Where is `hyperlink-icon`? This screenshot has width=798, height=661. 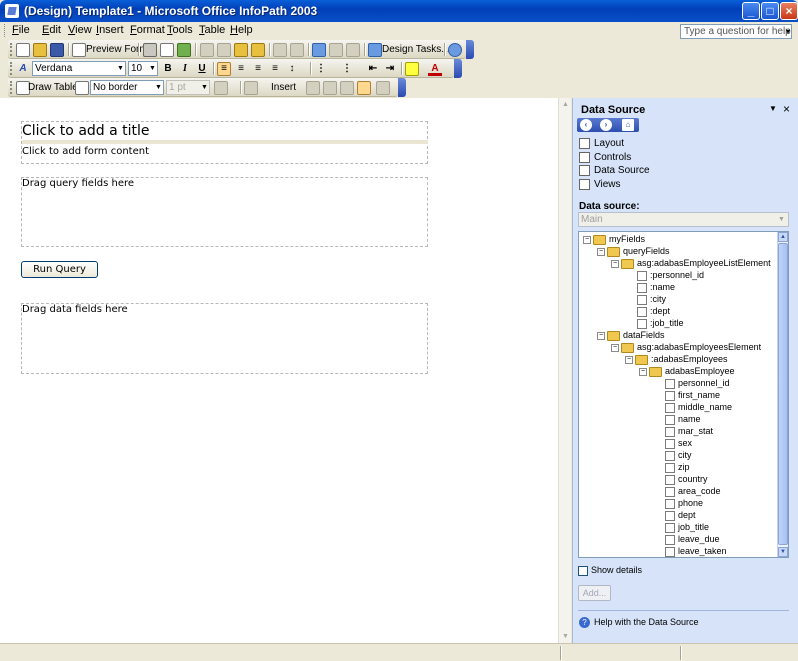
hyperlink-icon is located at coordinates (319, 50).